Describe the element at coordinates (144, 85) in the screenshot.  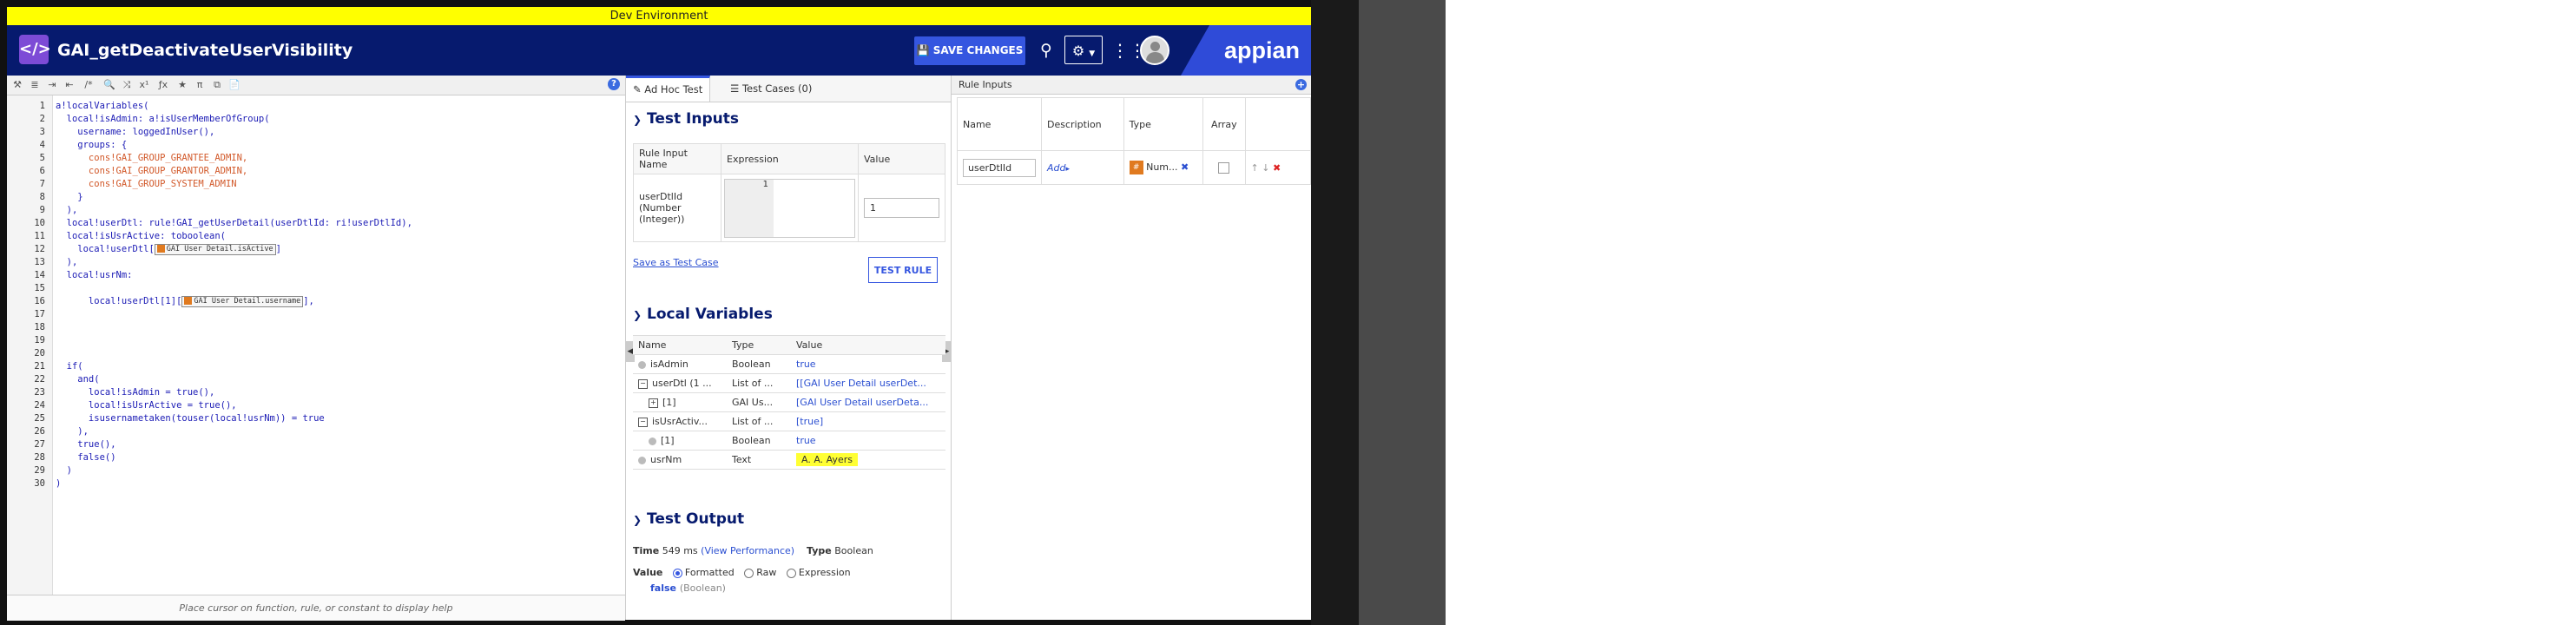
I see `text-size-icon: x¹` at that location.